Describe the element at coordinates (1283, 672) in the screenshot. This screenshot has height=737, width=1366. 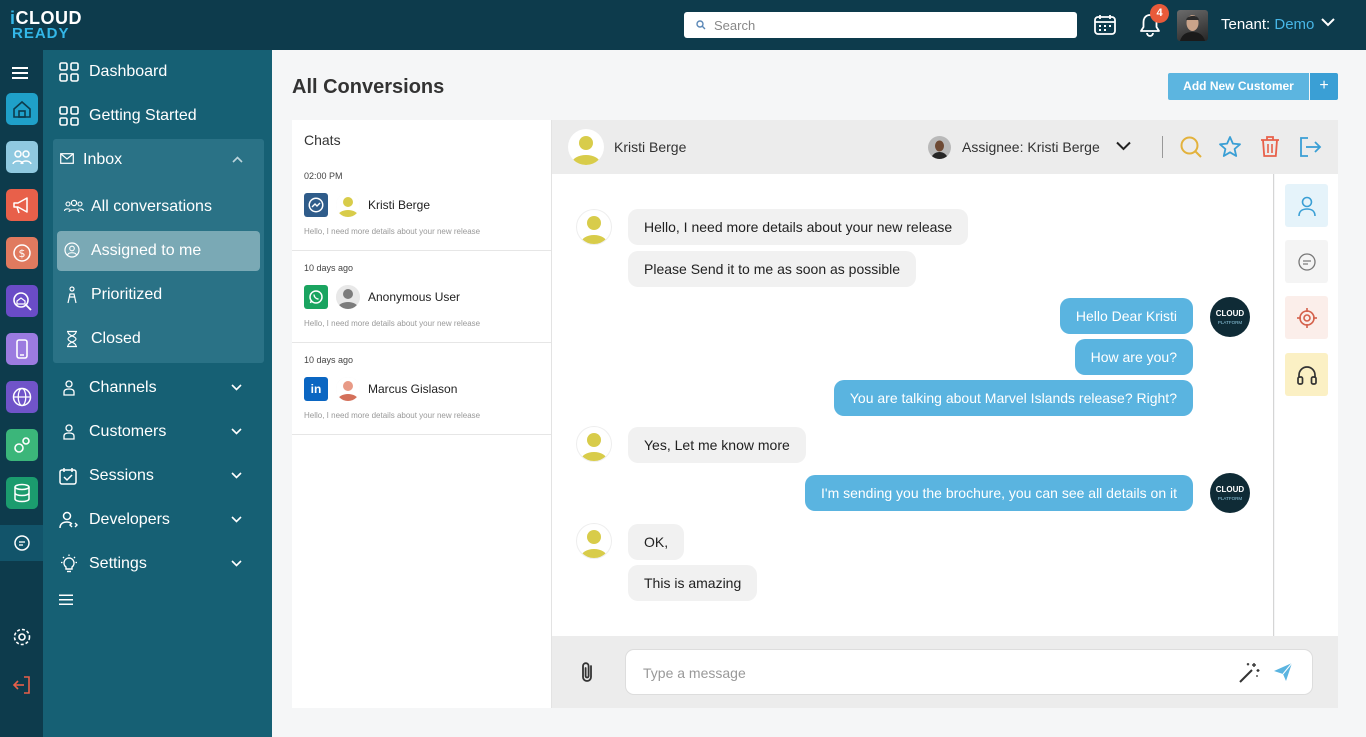
I see `send-icon` at that location.